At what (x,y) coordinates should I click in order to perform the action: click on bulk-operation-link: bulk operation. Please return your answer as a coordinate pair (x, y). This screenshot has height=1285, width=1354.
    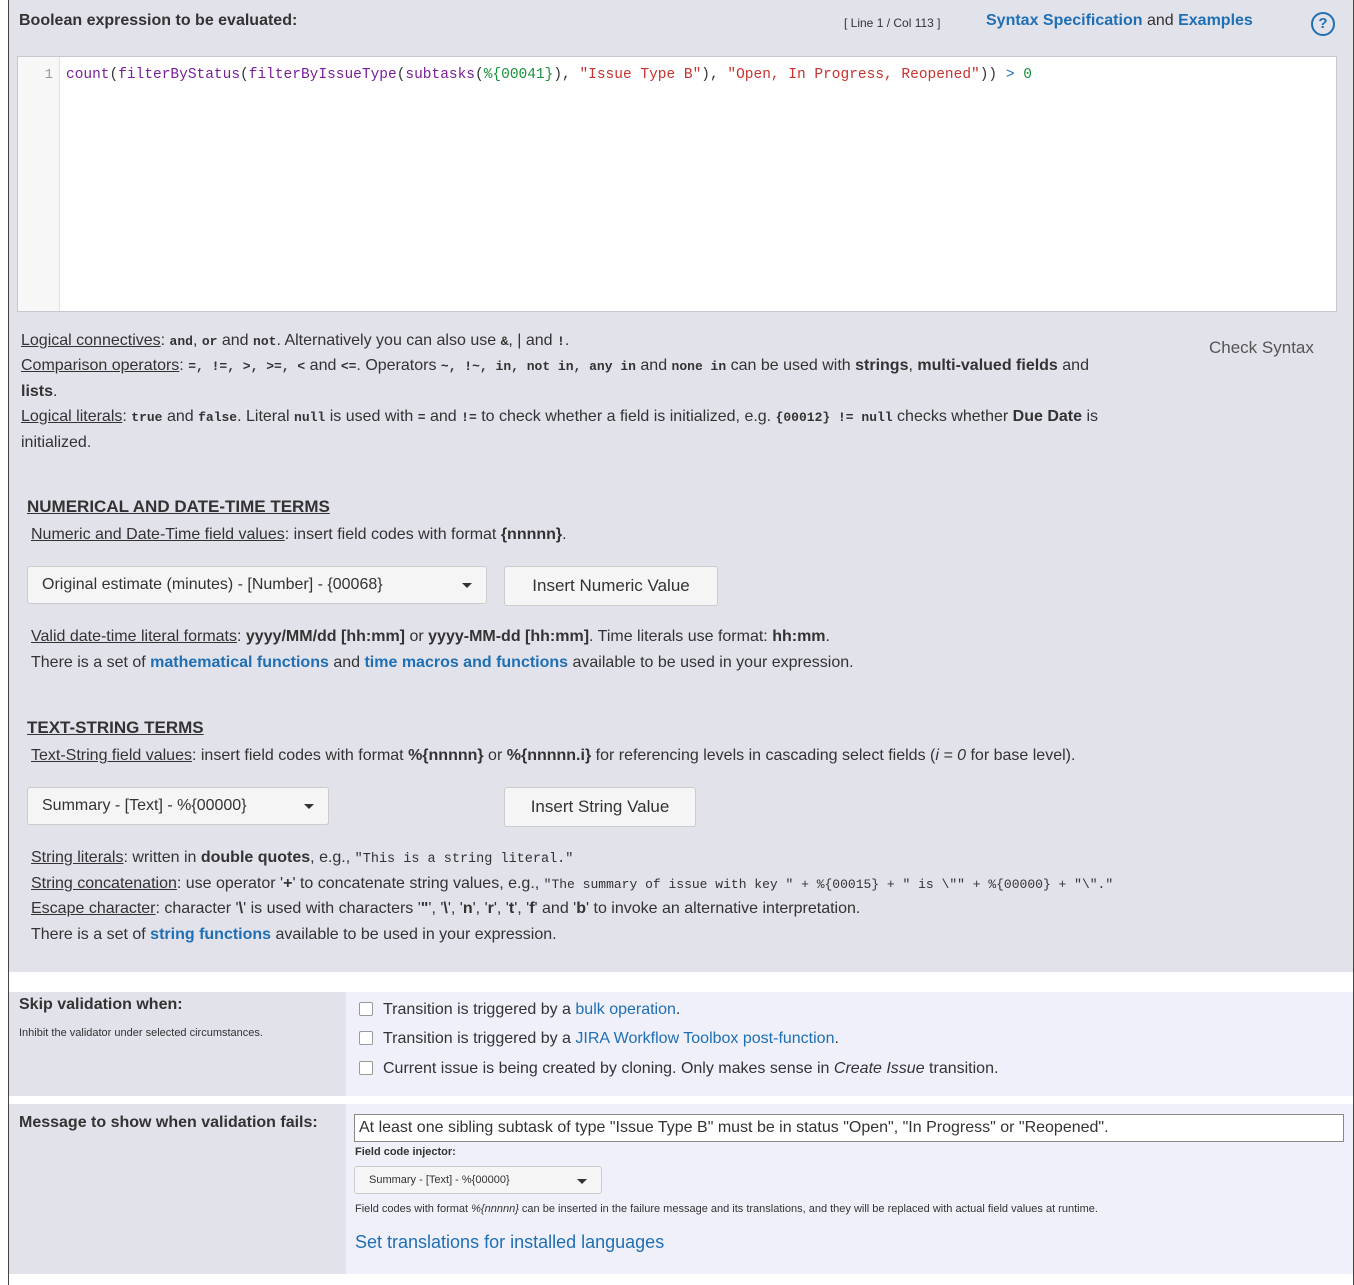
    Looking at the image, I should click on (625, 1009).